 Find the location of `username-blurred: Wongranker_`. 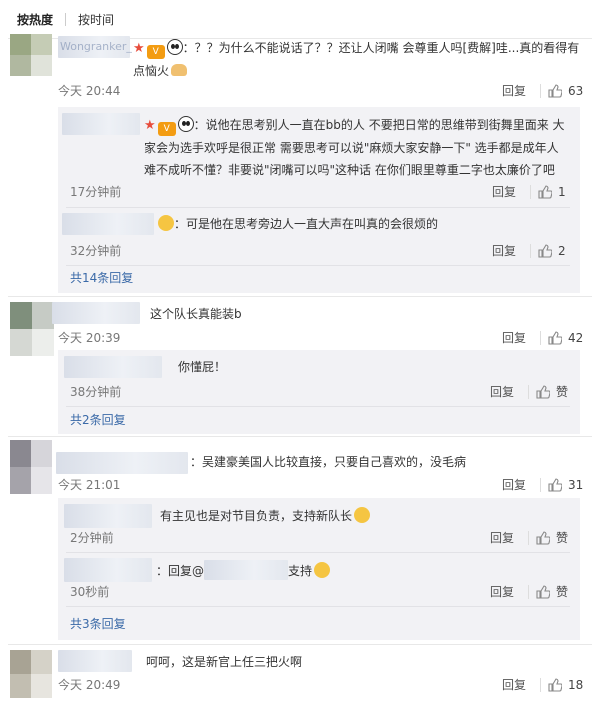

username-blurred: Wongranker_ is located at coordinates (95, 47).